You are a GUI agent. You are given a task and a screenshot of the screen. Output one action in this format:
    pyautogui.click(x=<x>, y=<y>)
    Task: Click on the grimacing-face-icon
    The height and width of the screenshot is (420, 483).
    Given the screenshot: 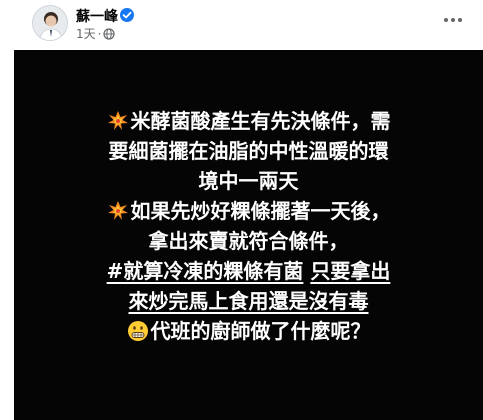 What is the action you would take?
    pyautogui.click(x=139, y=331)
    